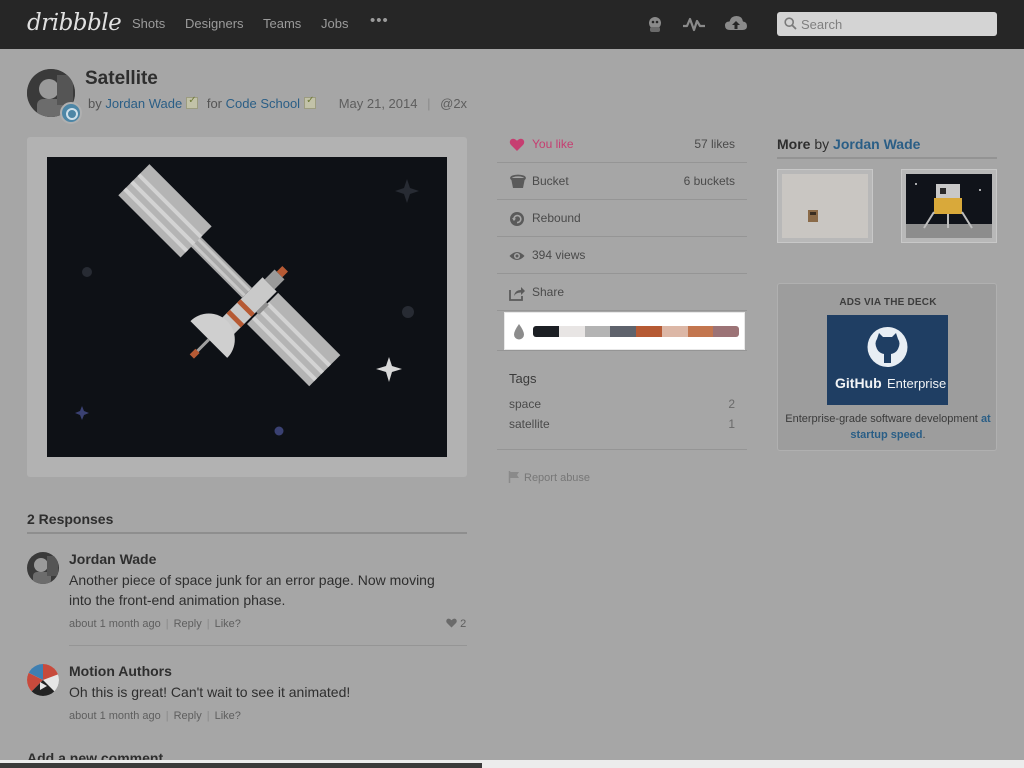 The height and width of the screenshot is (768, 1024). Describe the element at coordinates (622, 449) in the screenshot. I see `tags-divider` at that location.